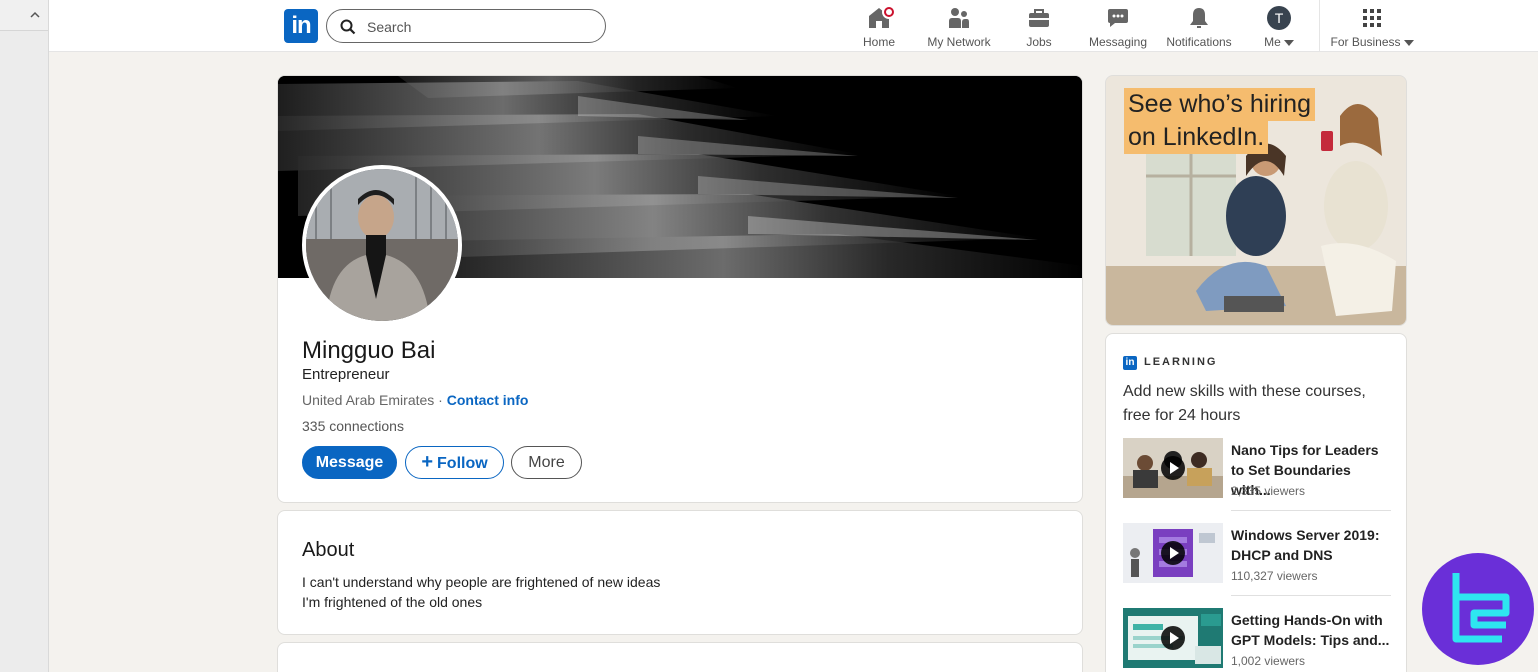 This screenshot has height=672, width=1538. Describe the element at coordinates (1272, 42) in the screenshot. I see `nav-me-label: Me` at that location.